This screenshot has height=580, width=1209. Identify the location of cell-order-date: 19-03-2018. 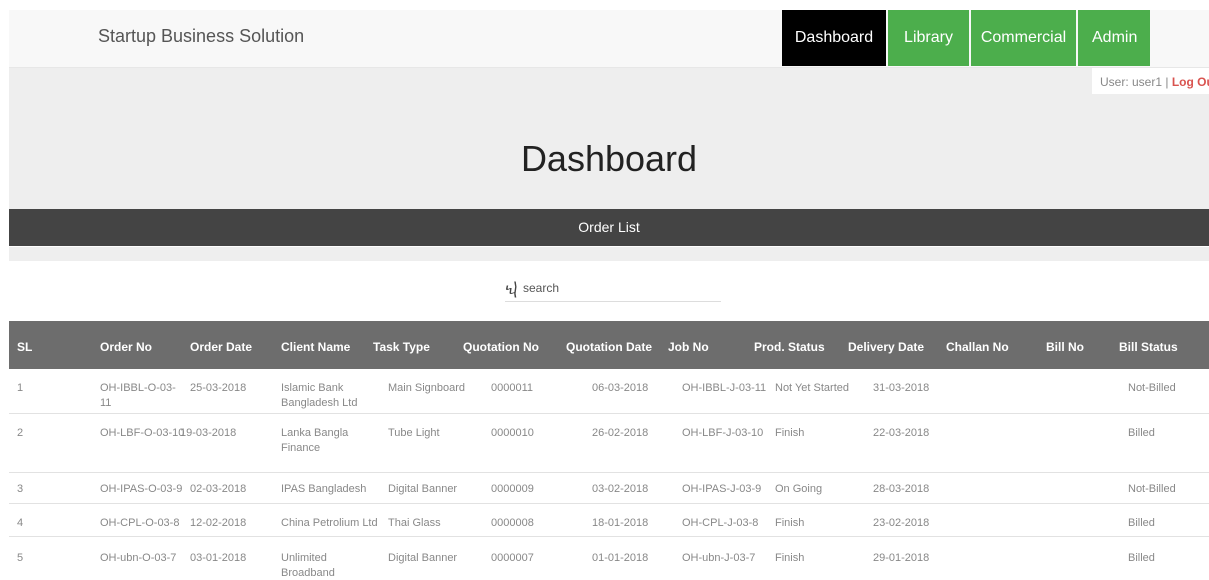
(208, 433).